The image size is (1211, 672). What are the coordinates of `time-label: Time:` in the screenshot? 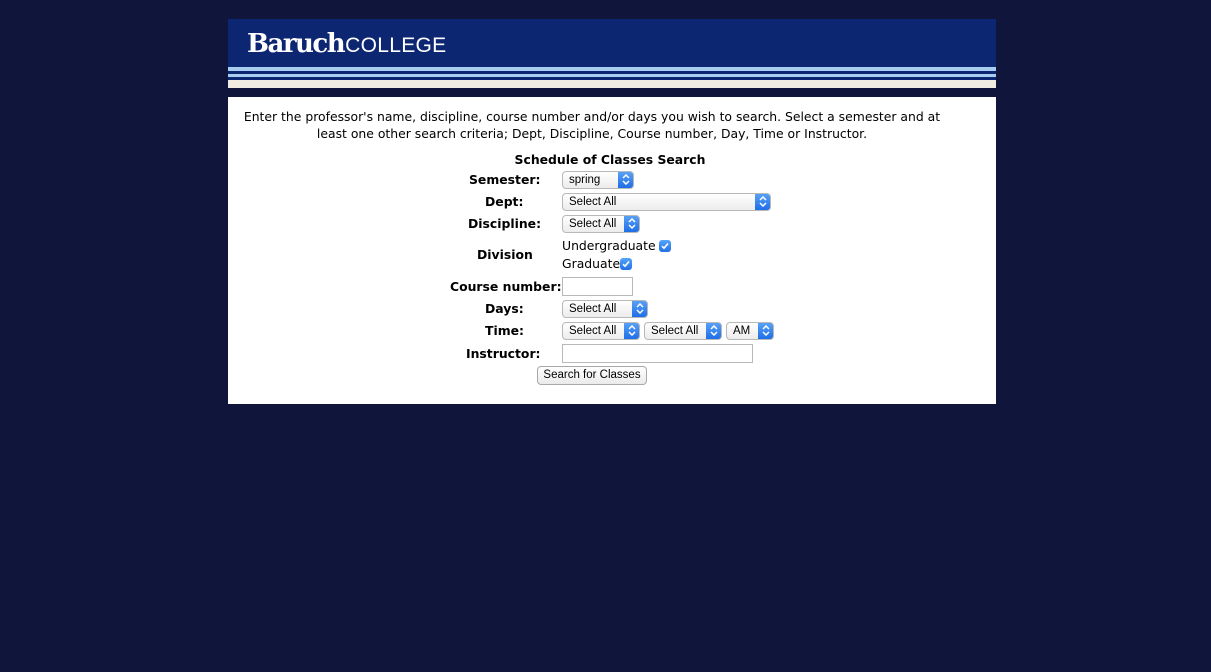 It's located at (504, 330).